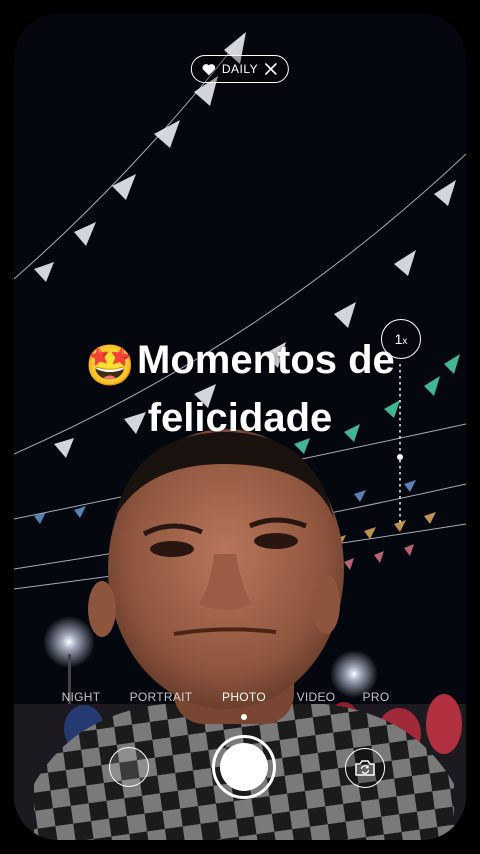  What do you see at coordinates (400, 457) in the screenshot?
I see `zoom-slider-handle` at bounding box center [400, 457].